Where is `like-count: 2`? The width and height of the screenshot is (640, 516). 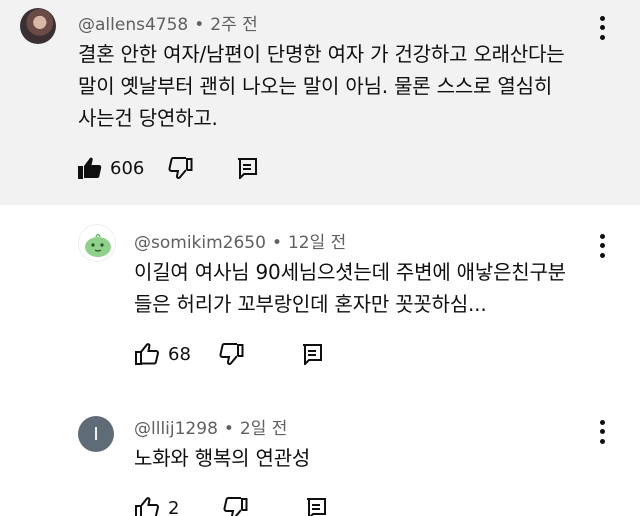
like-count: 2 is located at coordinates (174, 506).